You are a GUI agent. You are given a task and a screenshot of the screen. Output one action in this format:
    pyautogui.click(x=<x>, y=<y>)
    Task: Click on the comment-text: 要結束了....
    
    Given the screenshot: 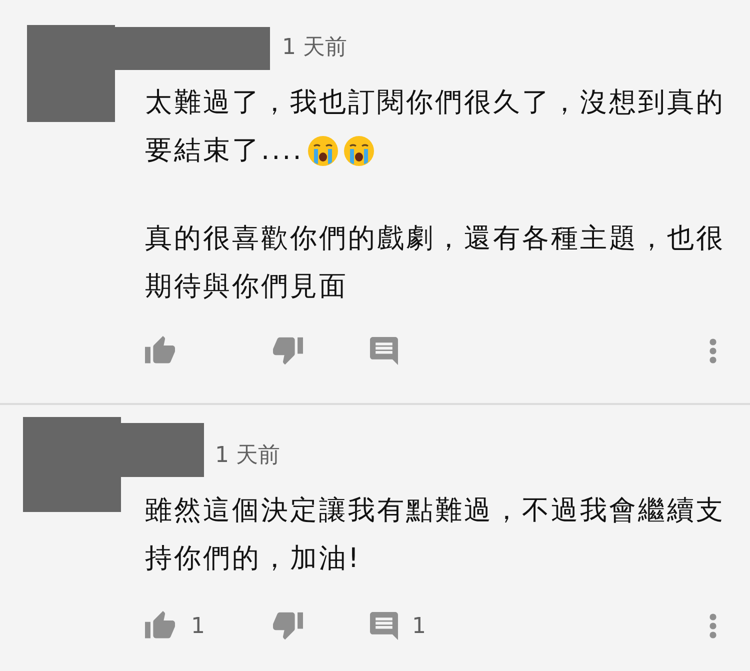 What is the action you would take?
    pyautogui.click(x=224, y=151)
    